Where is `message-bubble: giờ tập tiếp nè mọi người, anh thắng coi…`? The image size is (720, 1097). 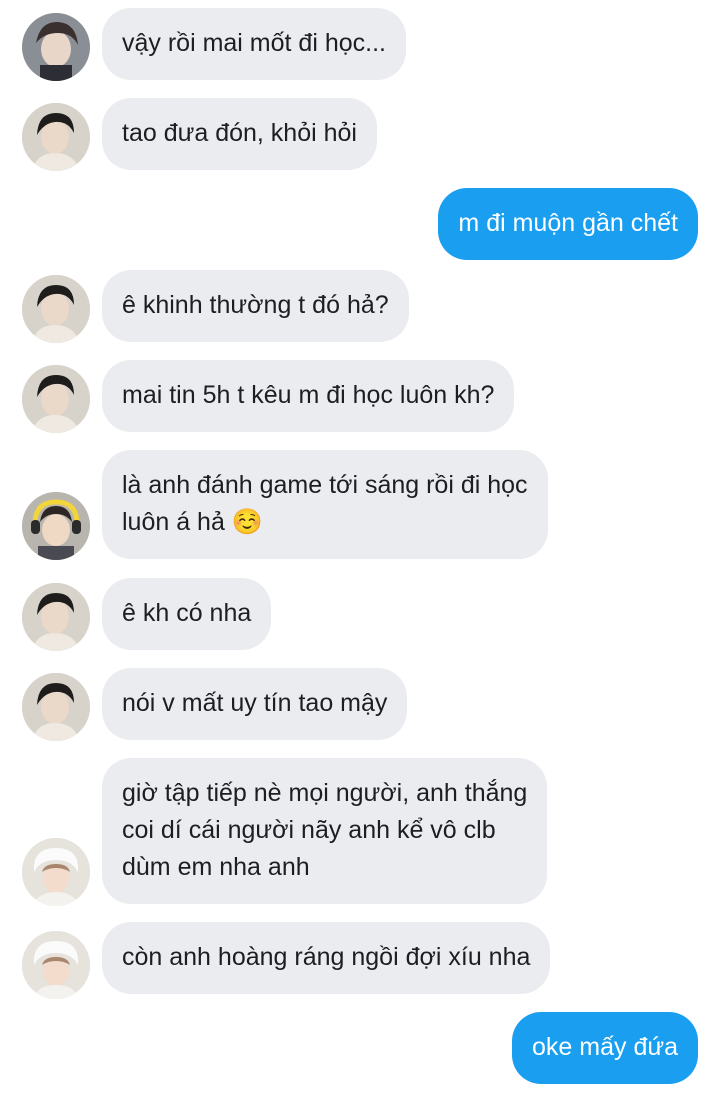 message-bubble: giờ tập tiếp nè mọi người, anh thắng coi… is located at coordinates (325, 831).